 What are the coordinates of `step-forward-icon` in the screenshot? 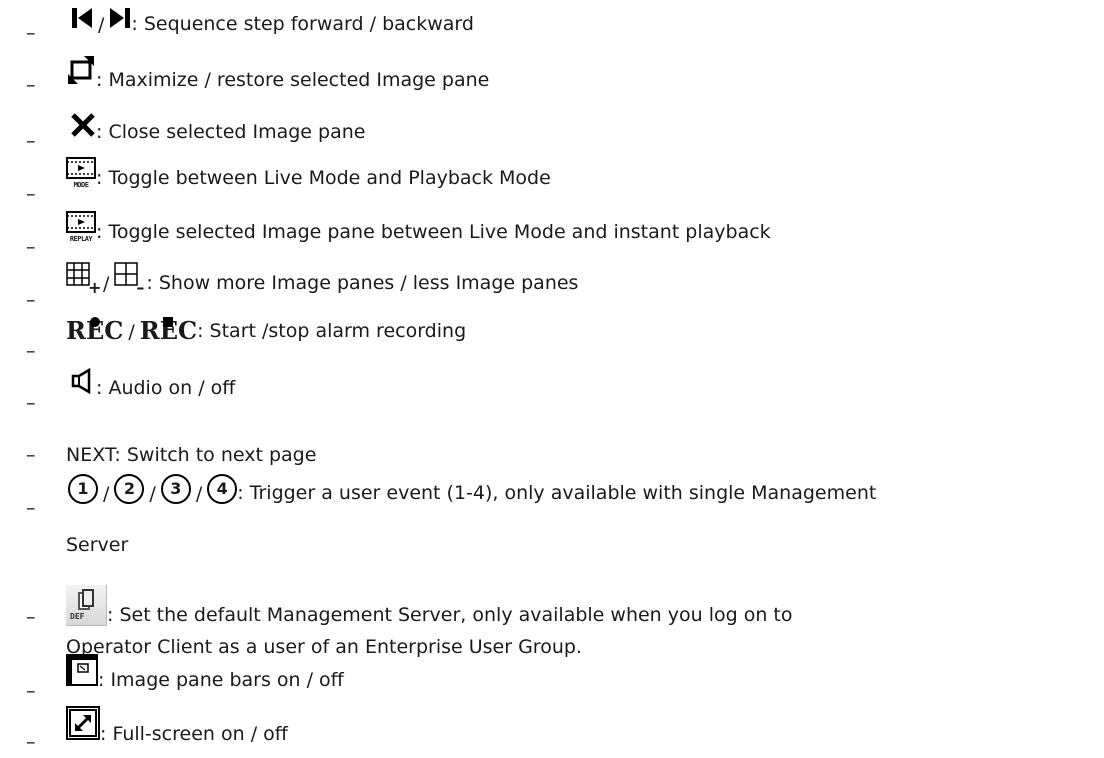 It's located at (120, 20).